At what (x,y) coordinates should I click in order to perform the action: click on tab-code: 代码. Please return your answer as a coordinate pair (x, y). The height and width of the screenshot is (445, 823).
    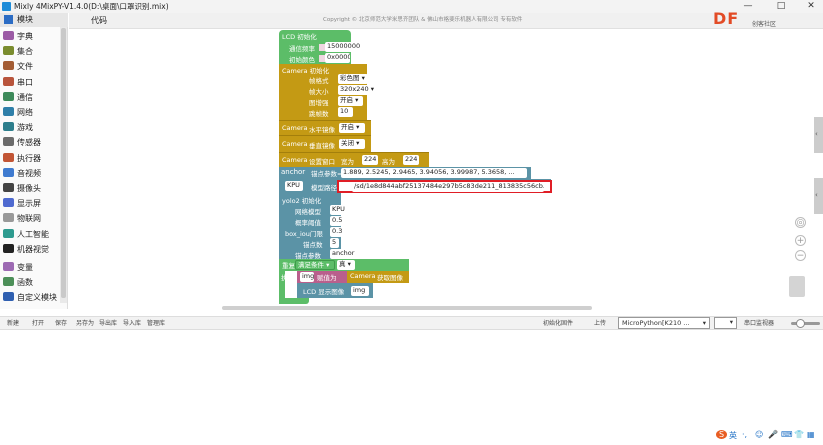
    Looking at the image, I should click on (99, 21).